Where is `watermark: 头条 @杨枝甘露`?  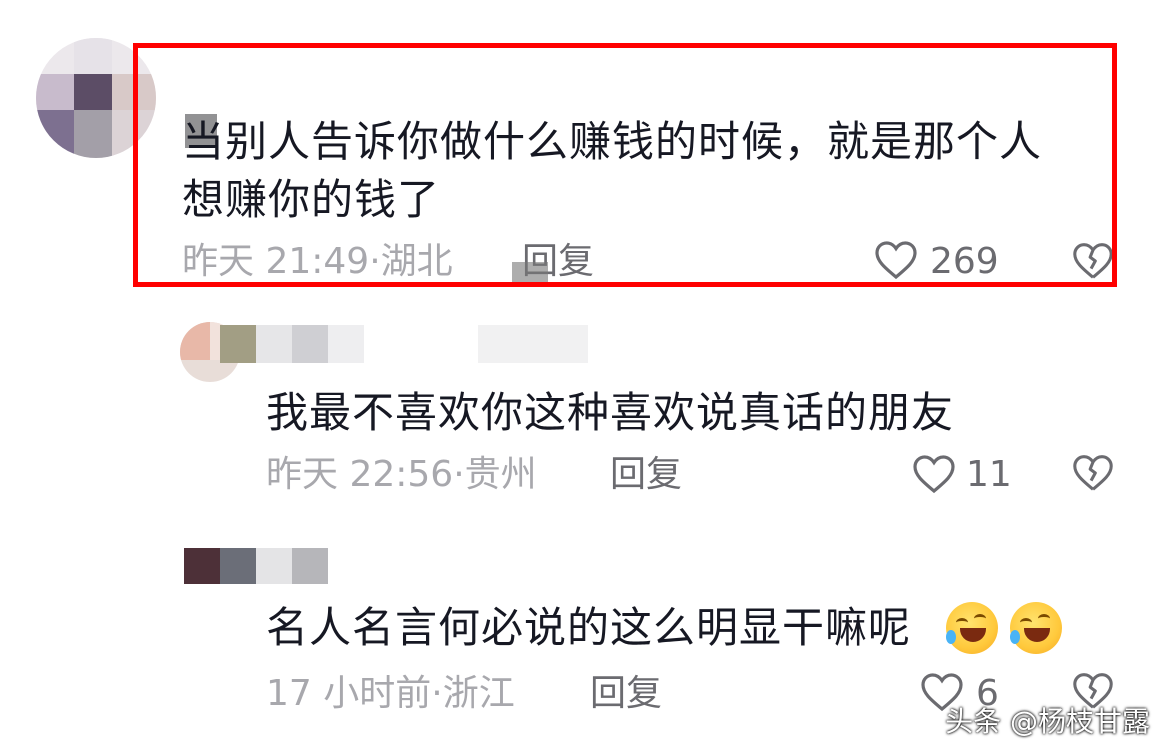
watermark: 头条 @杨枝甘露 is located at coordinates (1047, 721).